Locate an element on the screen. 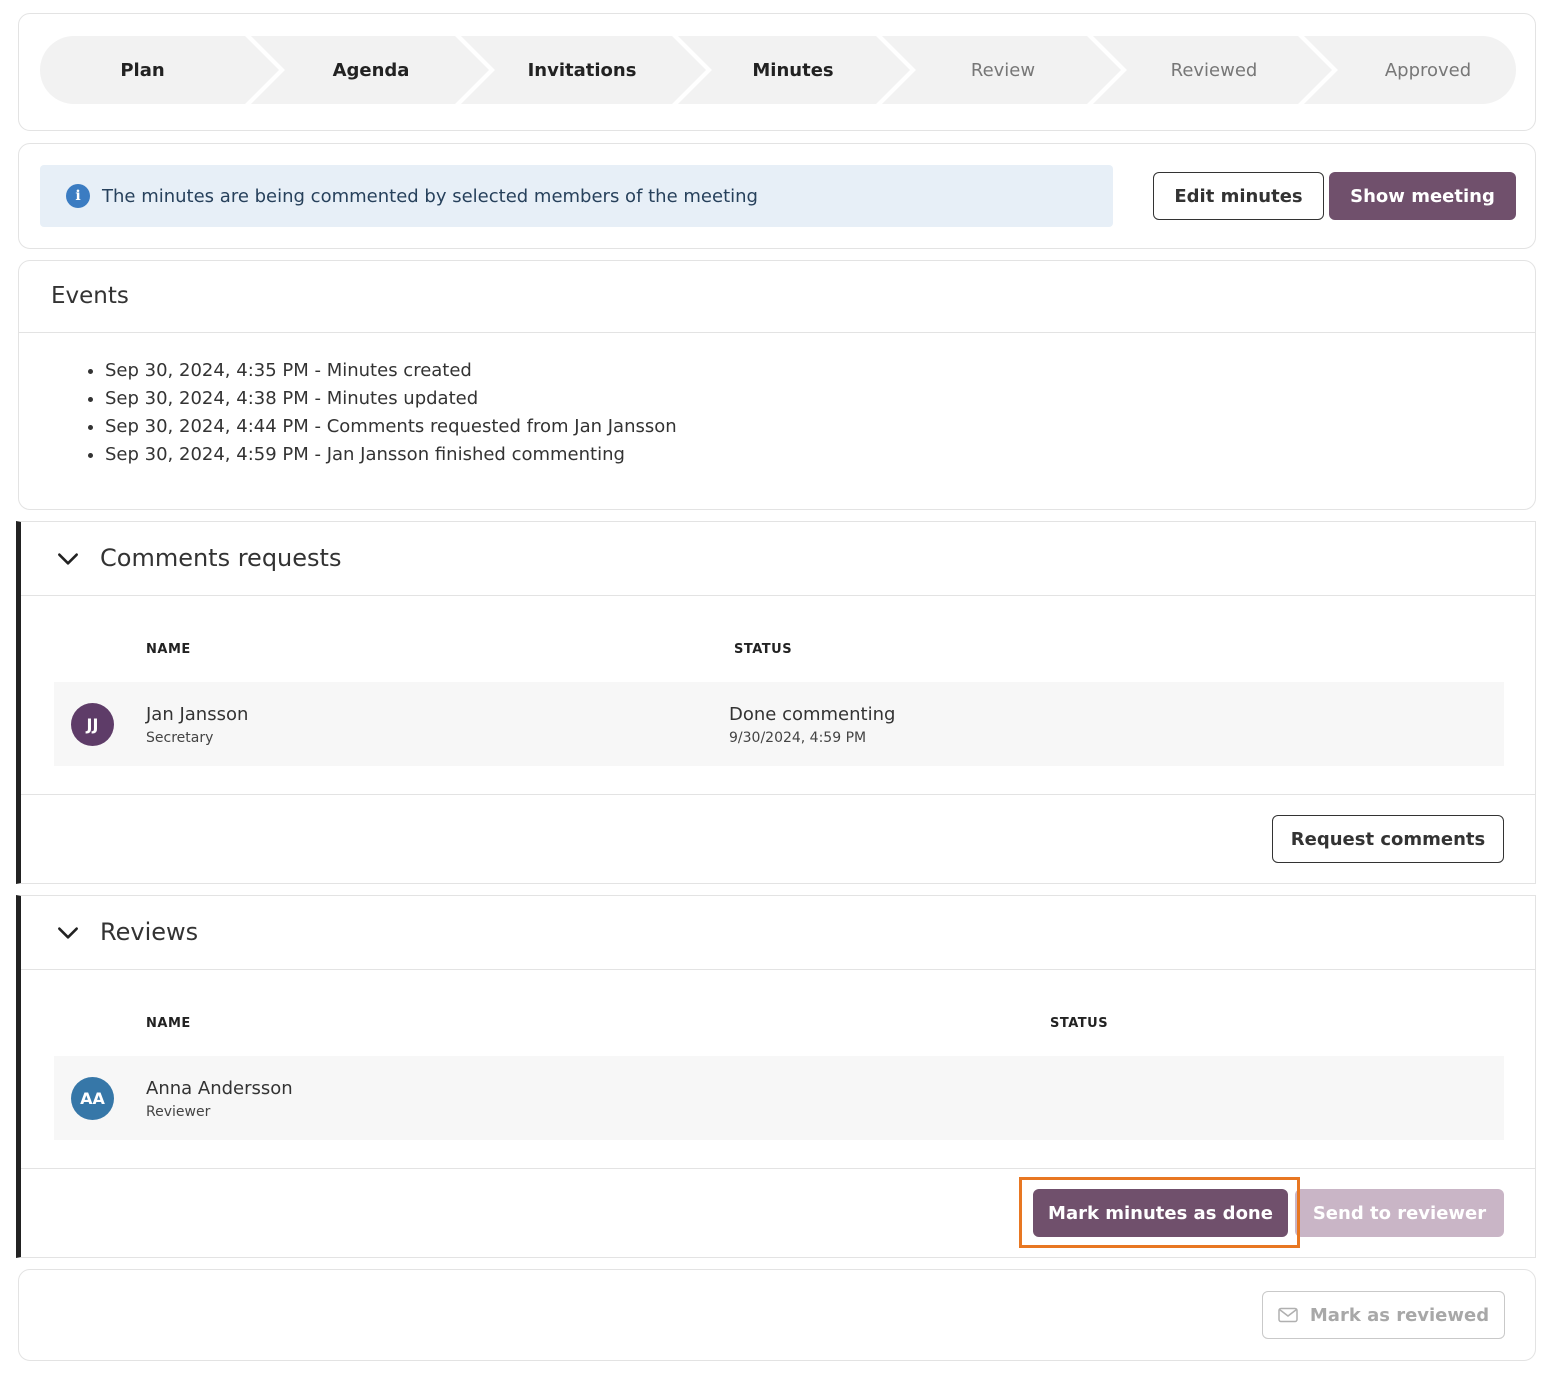 The image size is (1552, 1378). step-plan: Plan is located at coordinates (142, 70).